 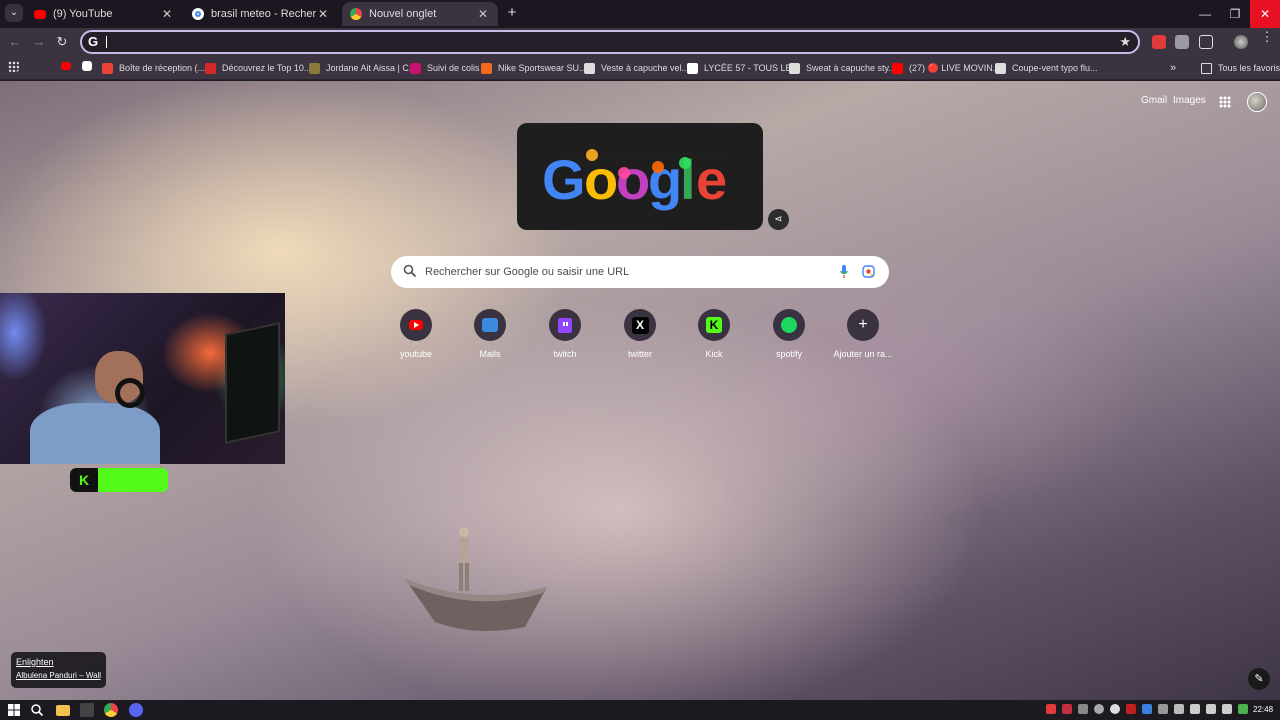 What do you see at coordinates (63, 710) in the screenshot?
I see `file-explorer-icon` at bounding box center [63, 710].